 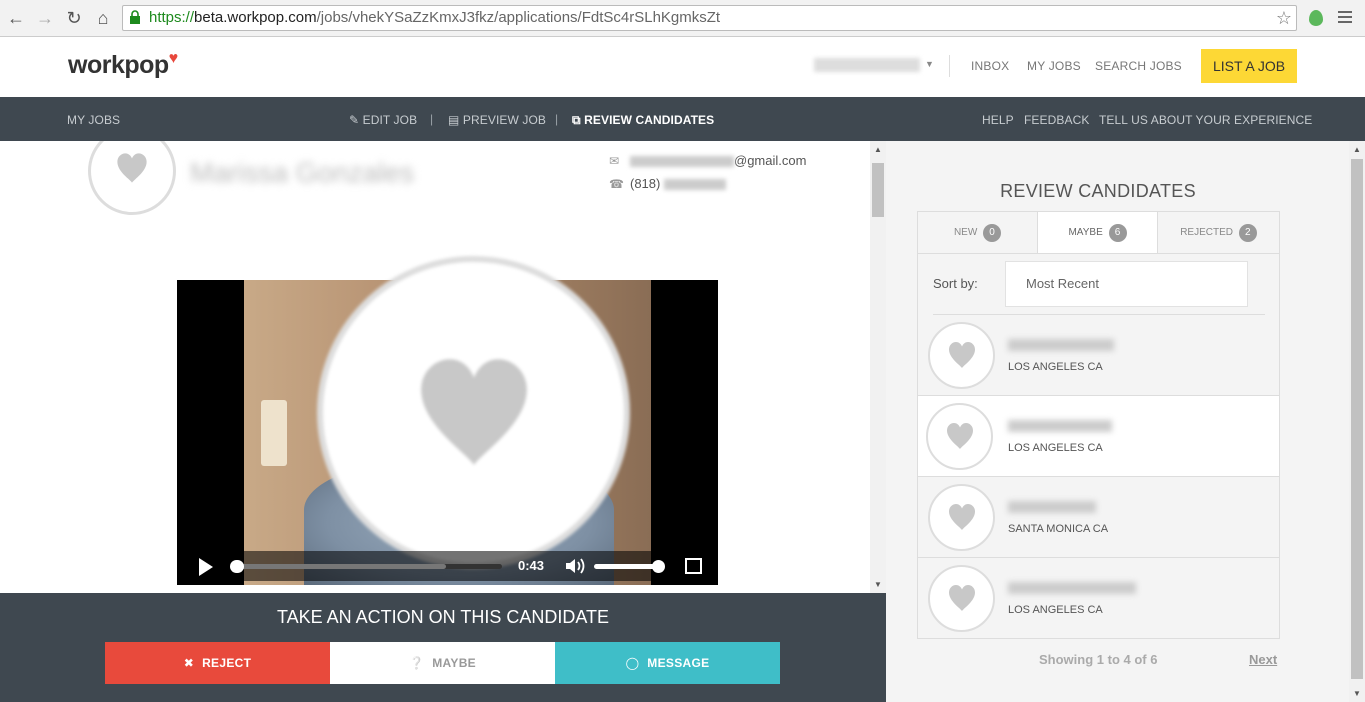 I want to click on volume-slider, so click(x=629, y=566).